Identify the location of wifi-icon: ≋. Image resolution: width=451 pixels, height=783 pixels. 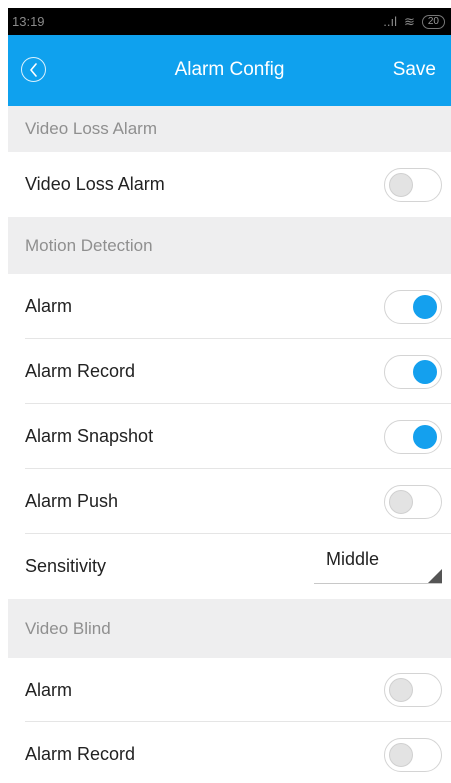
(409, 21).